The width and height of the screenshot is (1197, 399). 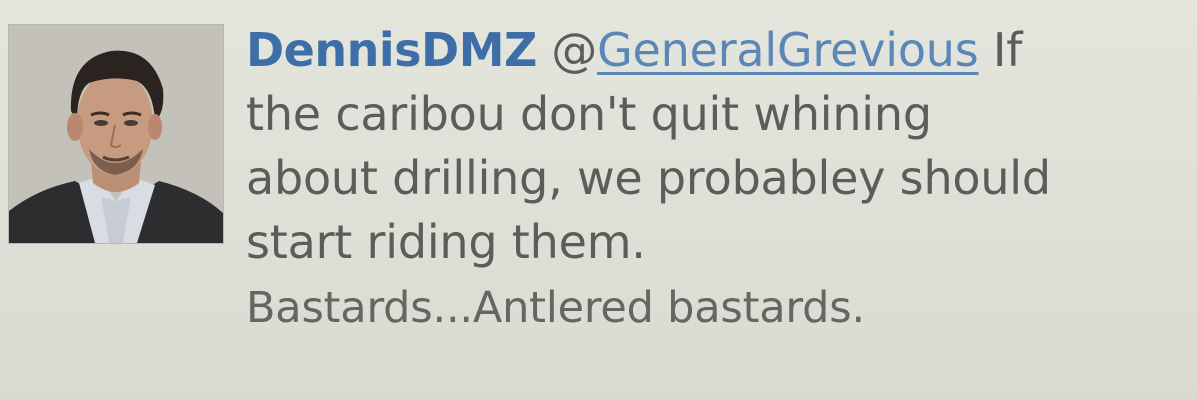 What do you see at coordinates (788, 50) in the screenshot?
I see `mention-link: GeneralGrevious` at bounding box center [788, 50].